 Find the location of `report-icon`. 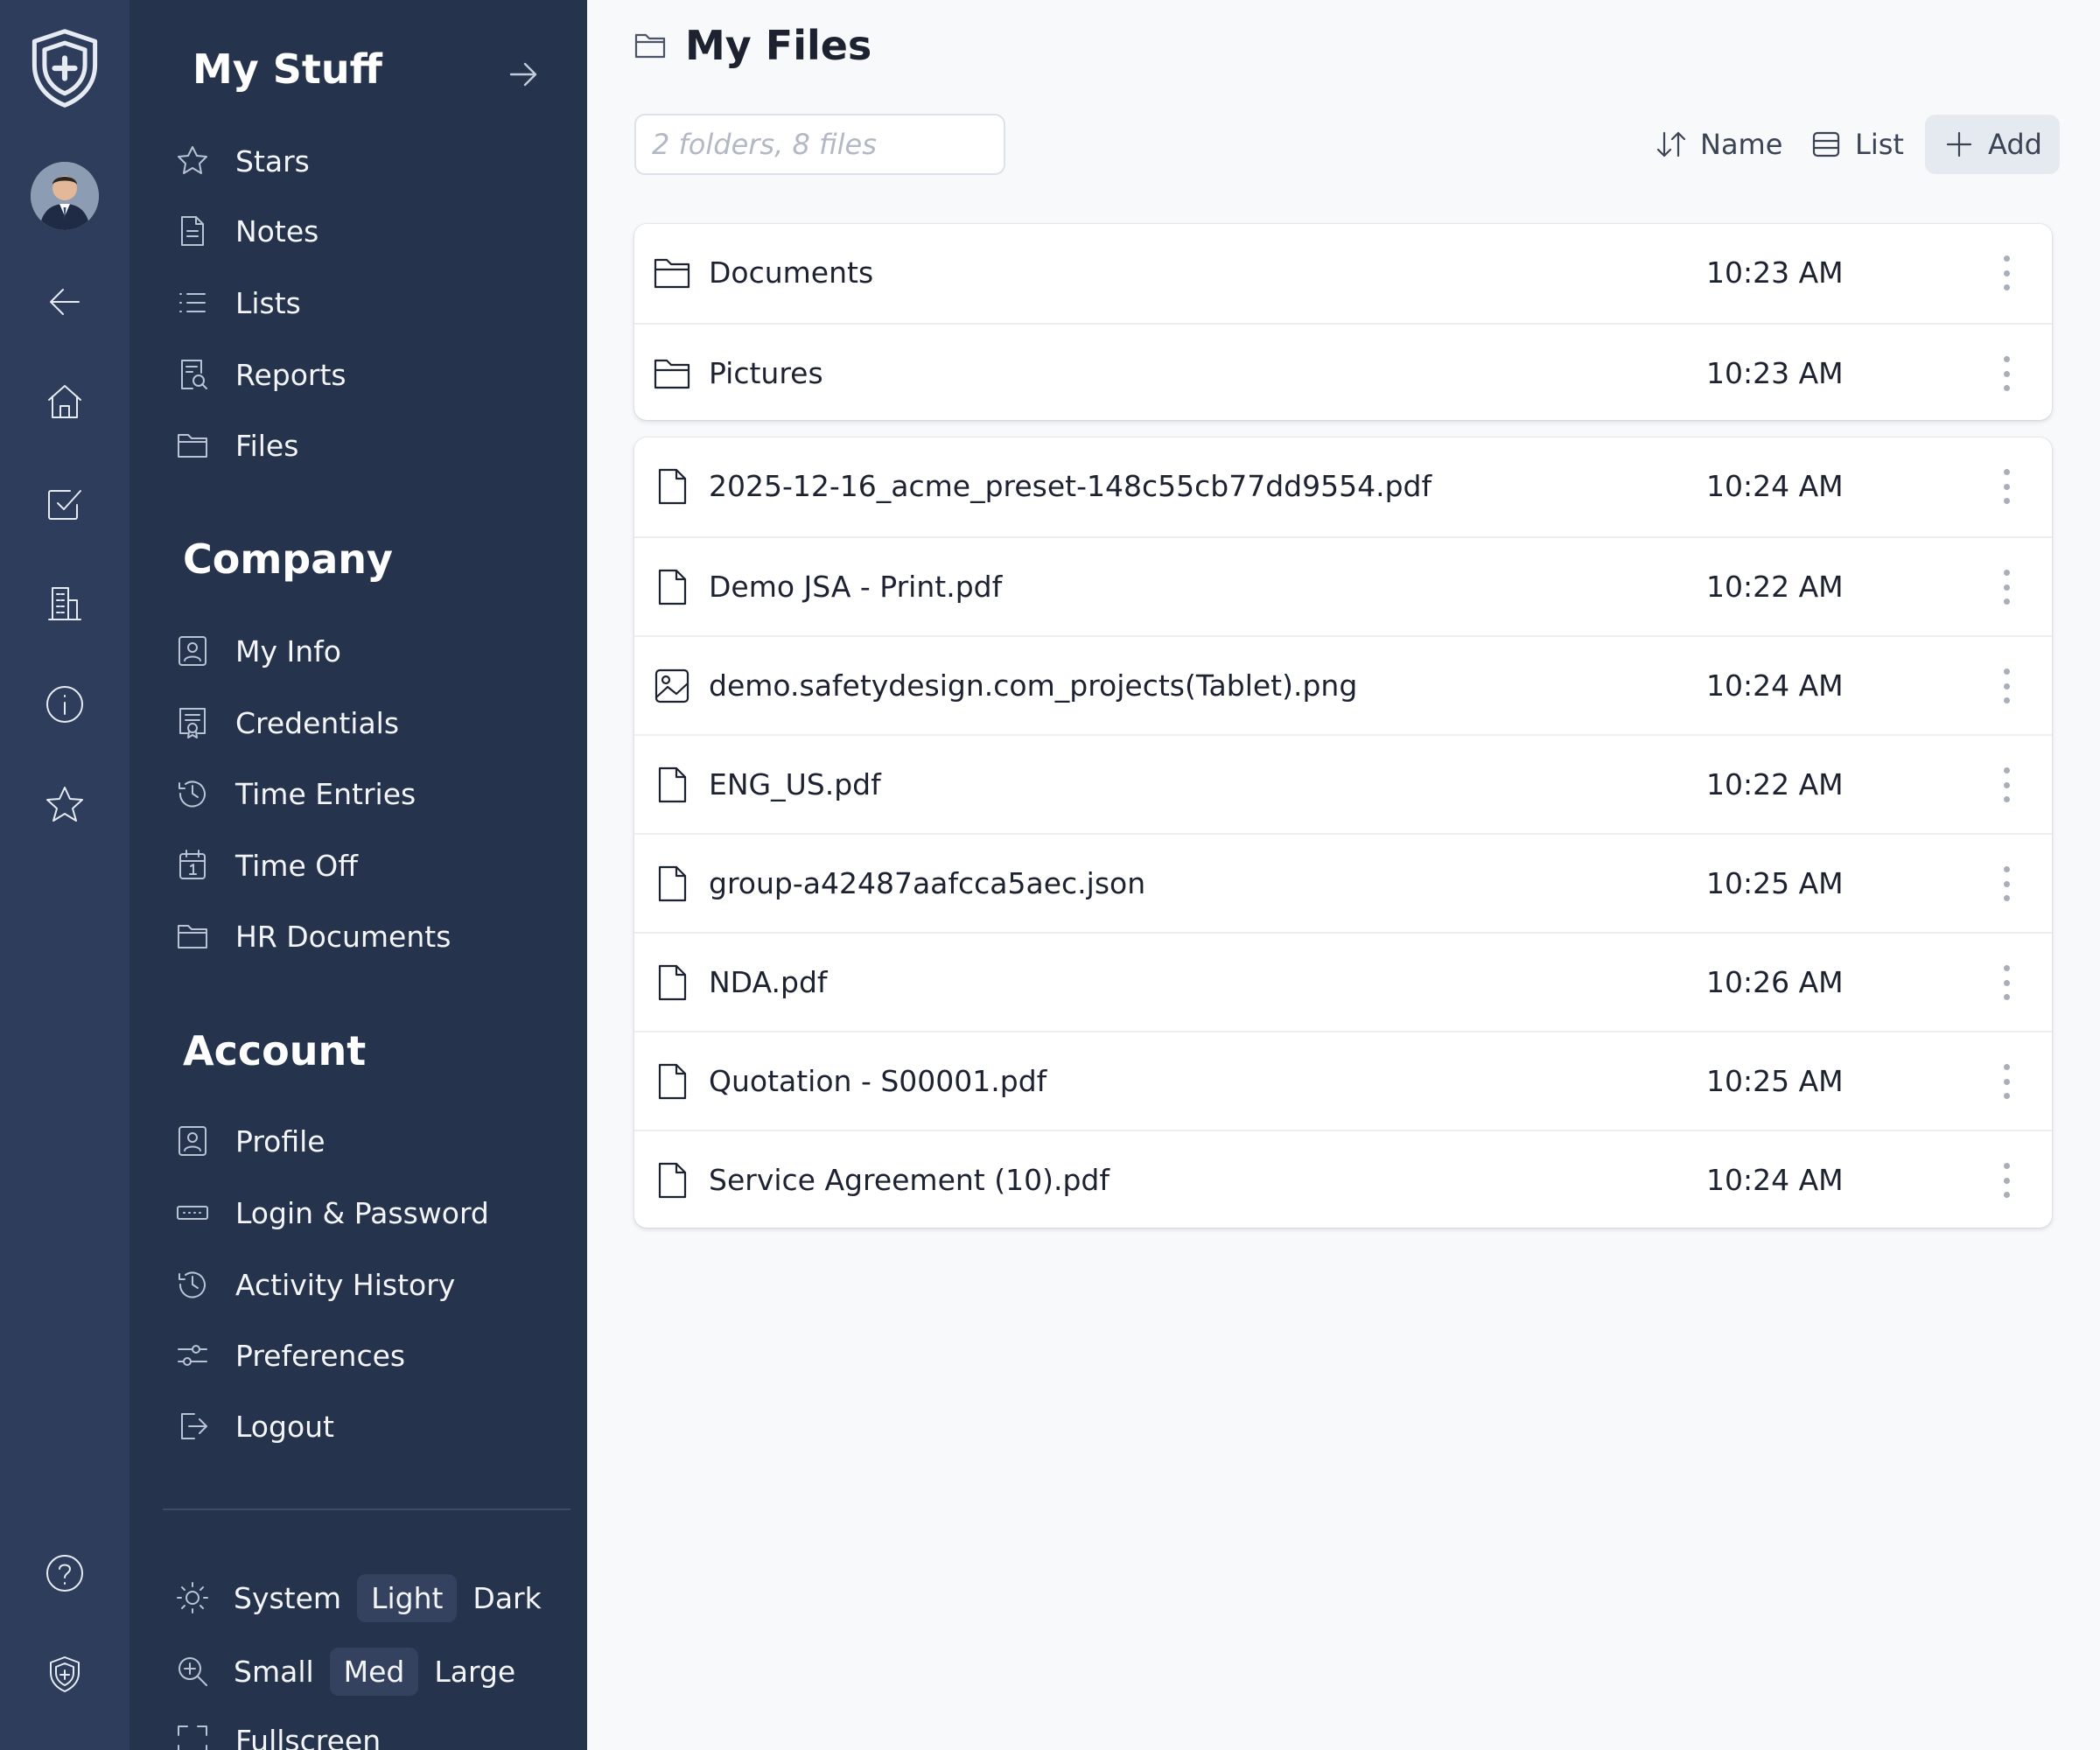

report-icon is located at coordinates (192, 374).